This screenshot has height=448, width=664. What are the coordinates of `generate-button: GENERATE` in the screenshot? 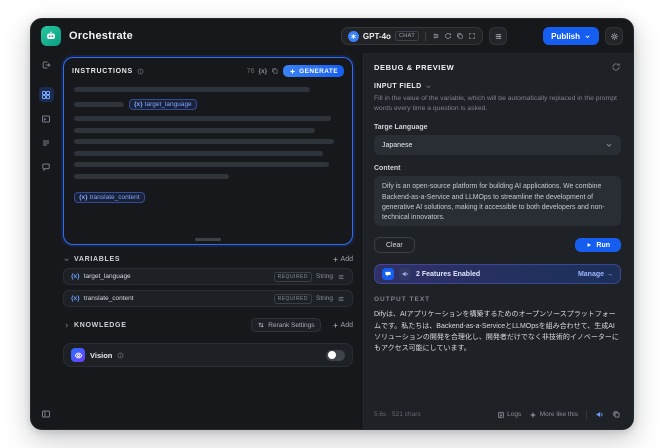 It's located at (313, 71).